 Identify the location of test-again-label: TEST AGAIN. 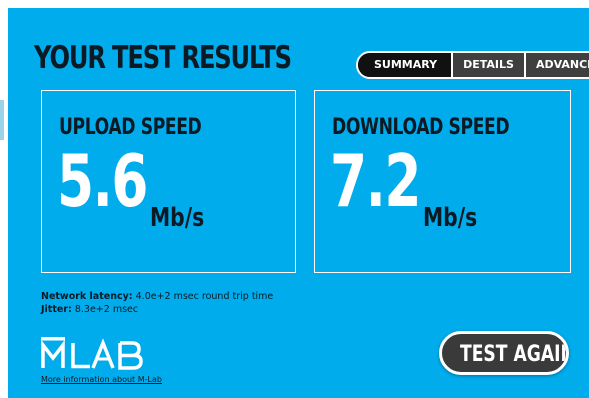
(514, 354).